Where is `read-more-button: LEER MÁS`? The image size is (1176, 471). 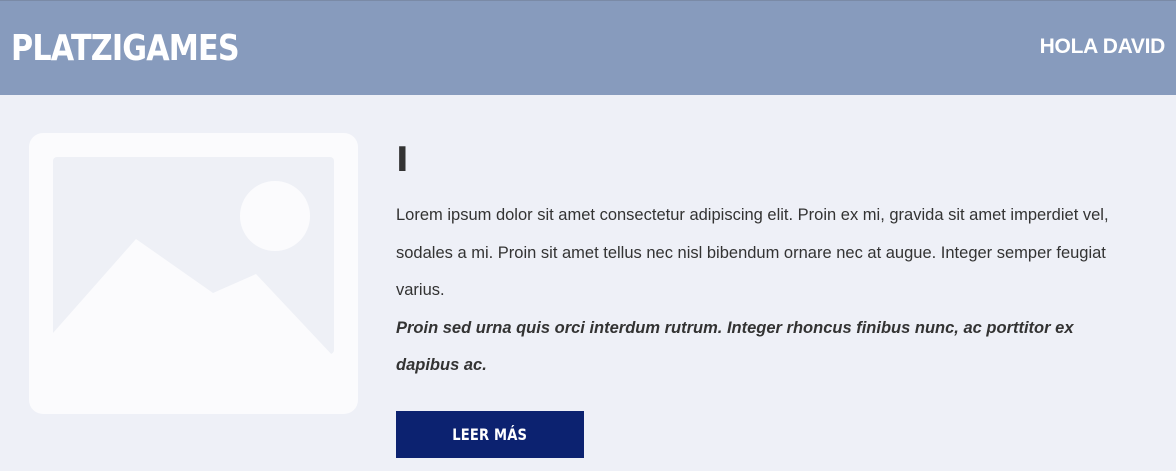
read-more-button: LEER MÁS is located at coordinates (490, 434).